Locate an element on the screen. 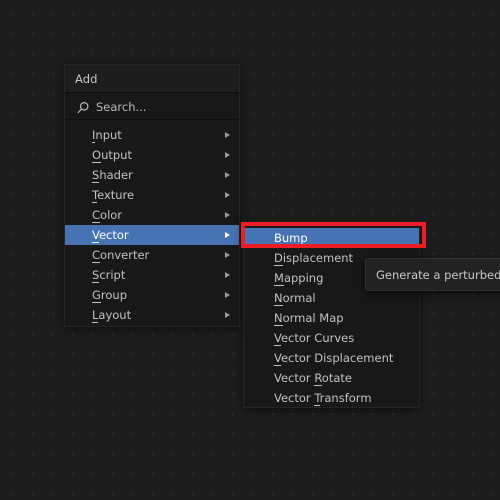 The image size is (500, 500). search-icon is located at coordinates (83, 107).